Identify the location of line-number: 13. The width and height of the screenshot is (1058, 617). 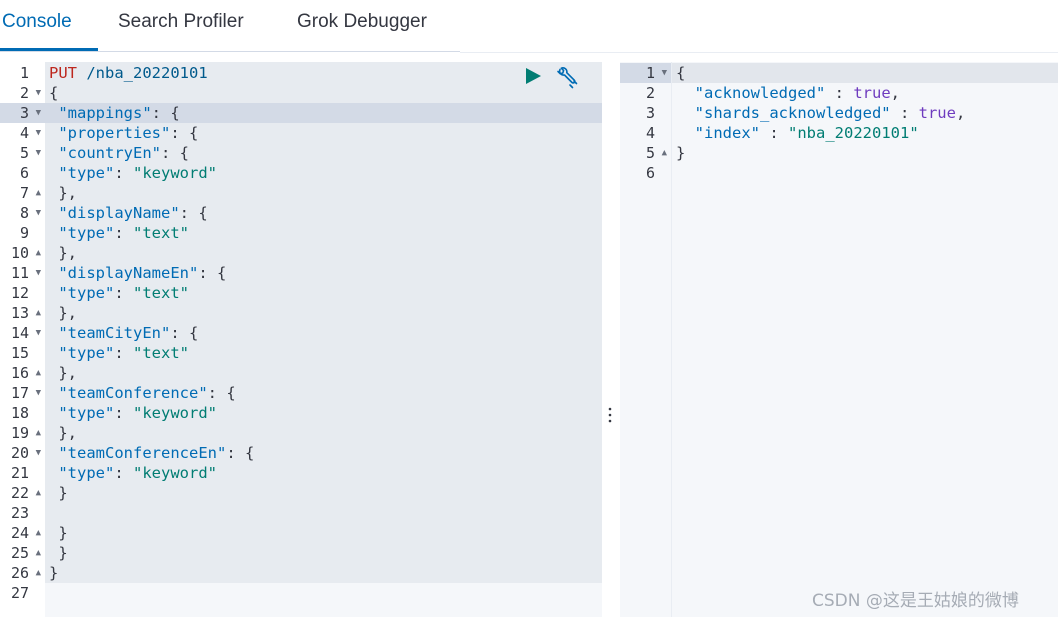
(19, 313).